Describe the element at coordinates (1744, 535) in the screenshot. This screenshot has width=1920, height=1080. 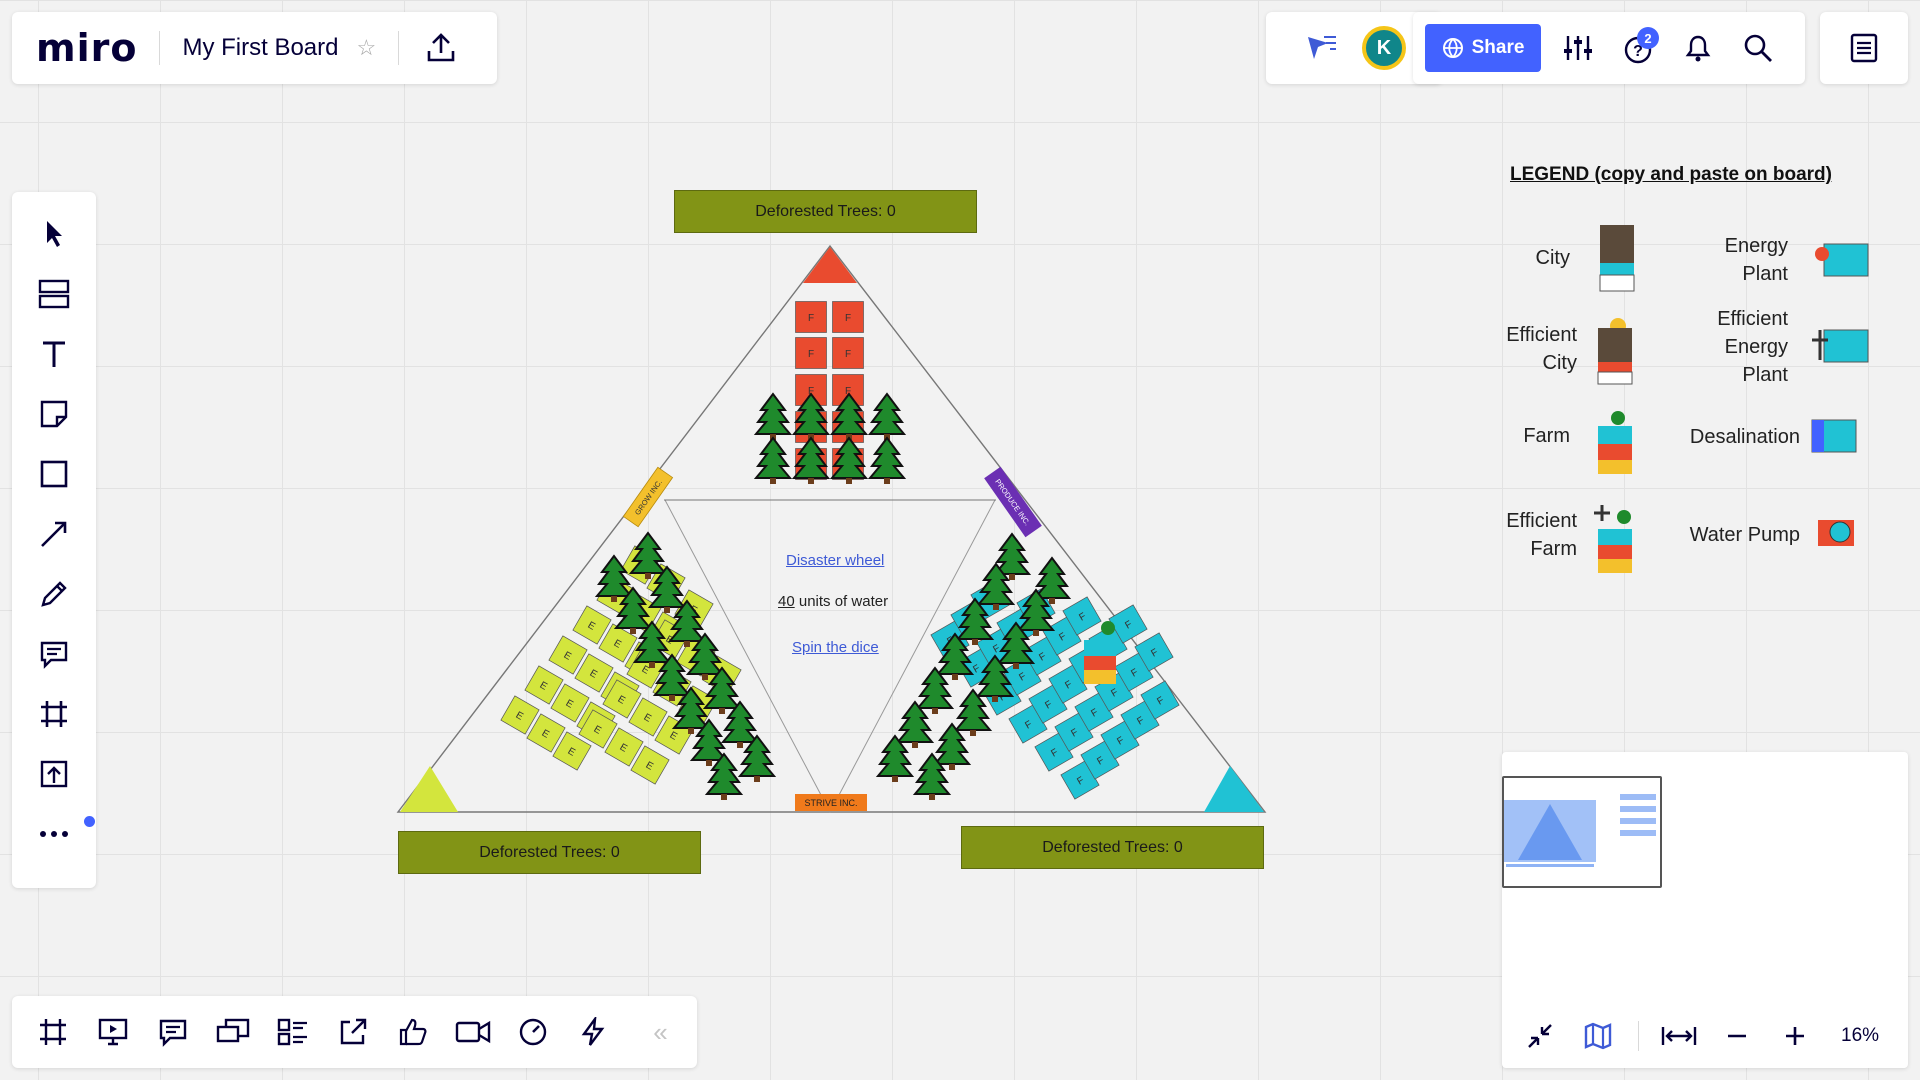
I see `legend-label-water-pump: Water Pump` at that location.